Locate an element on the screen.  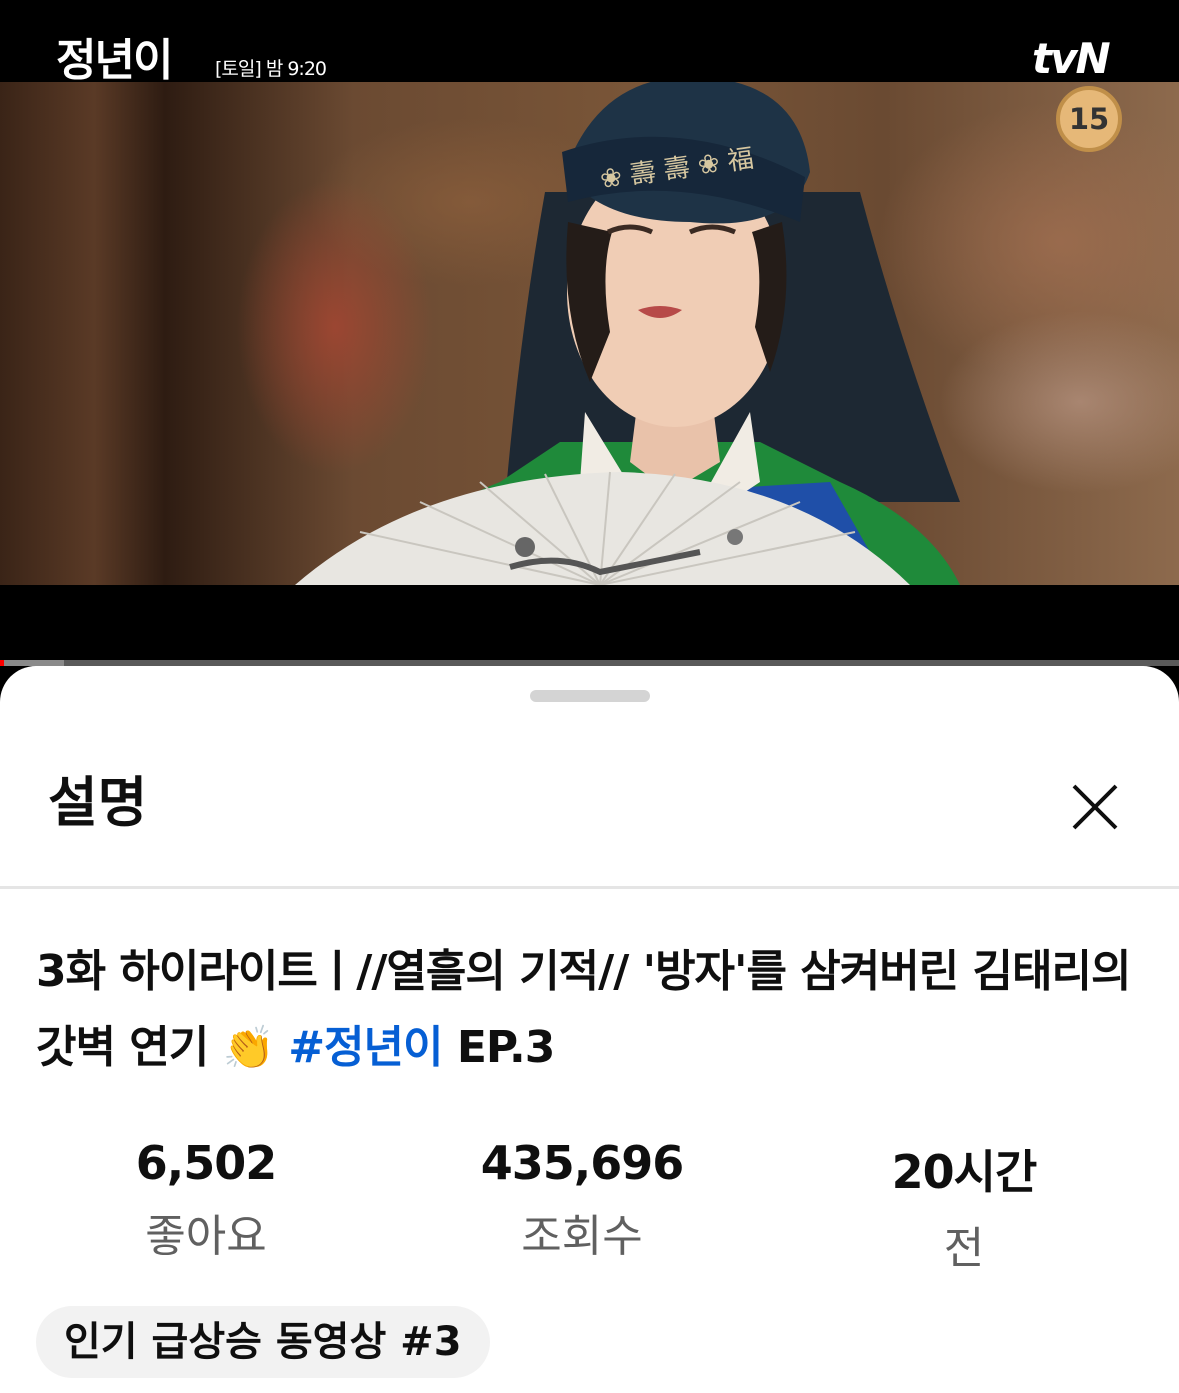
views-stat: 435,696 조회수 is located at coordinates (582, 1200).